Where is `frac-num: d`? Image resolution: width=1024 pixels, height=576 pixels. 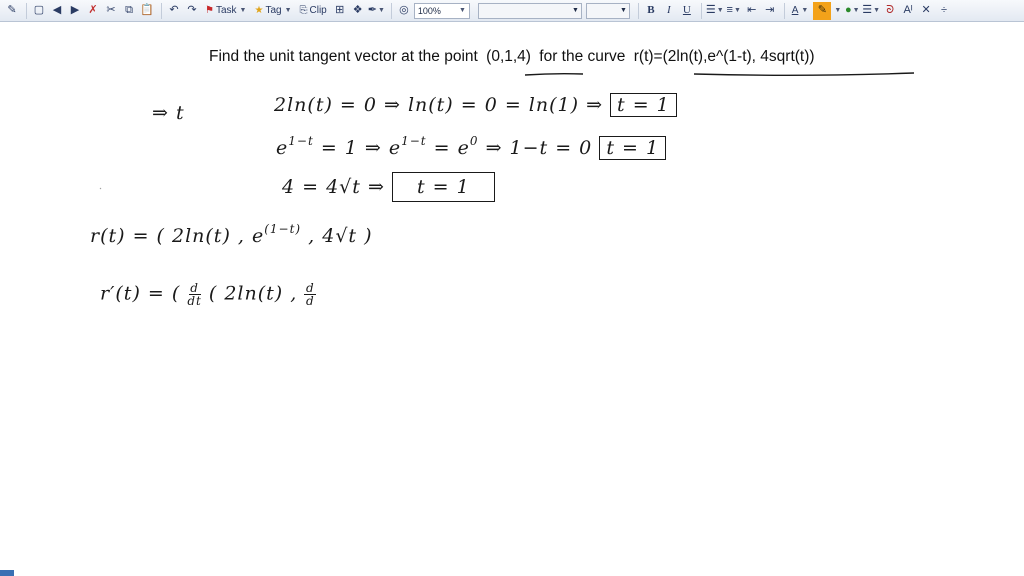
frac-num: d is located at coordinates (194, 288).